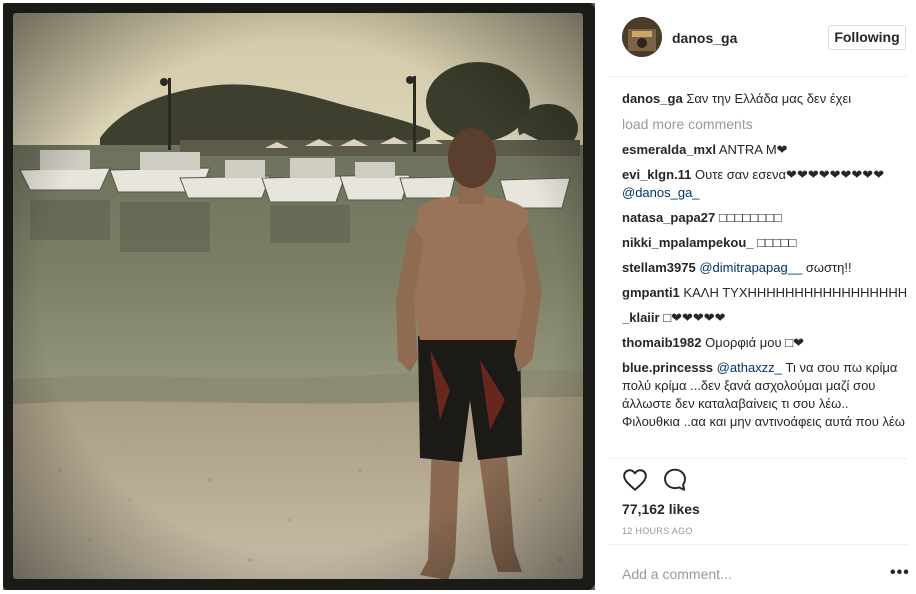  I want to click on like-count: 77,162 likes, so click(661, 509).